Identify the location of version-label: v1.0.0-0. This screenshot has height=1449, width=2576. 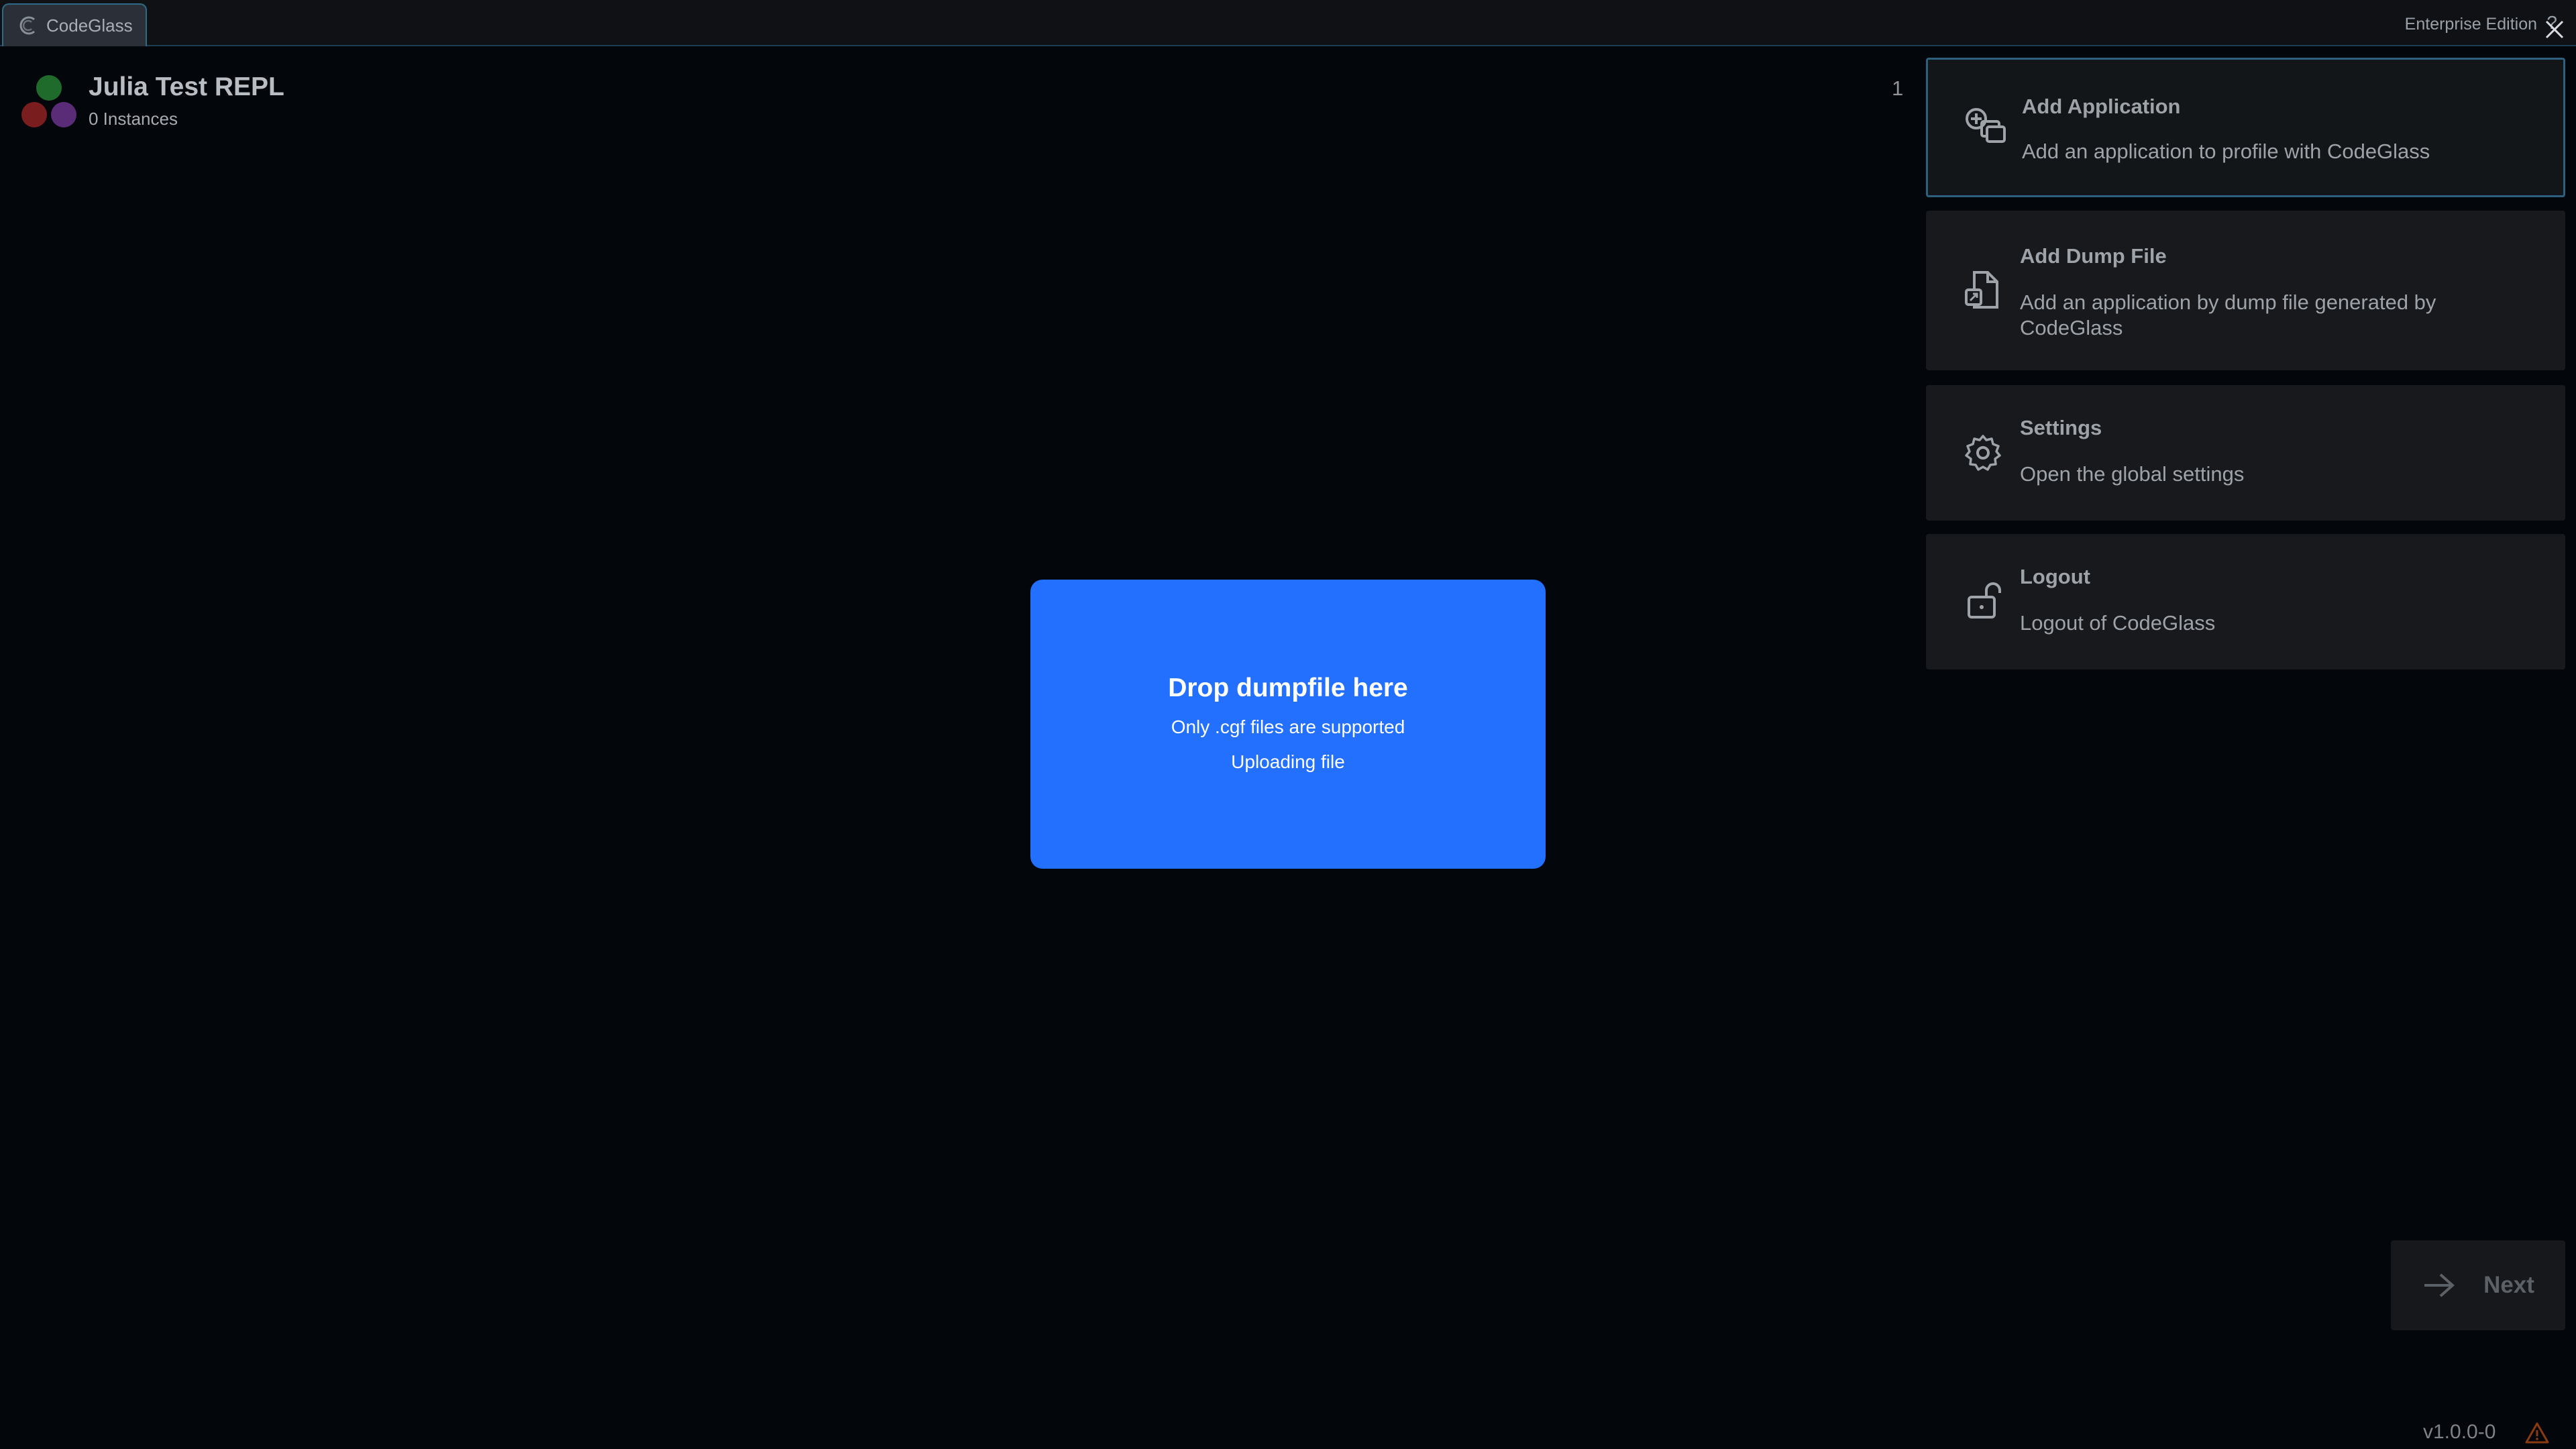
(2459, 1432).